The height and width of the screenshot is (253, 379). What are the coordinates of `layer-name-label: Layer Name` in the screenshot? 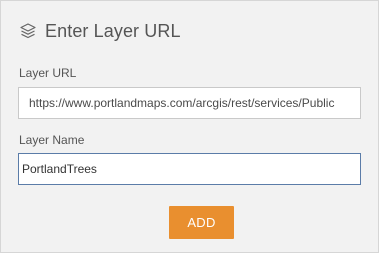 It's located at (52, 140).